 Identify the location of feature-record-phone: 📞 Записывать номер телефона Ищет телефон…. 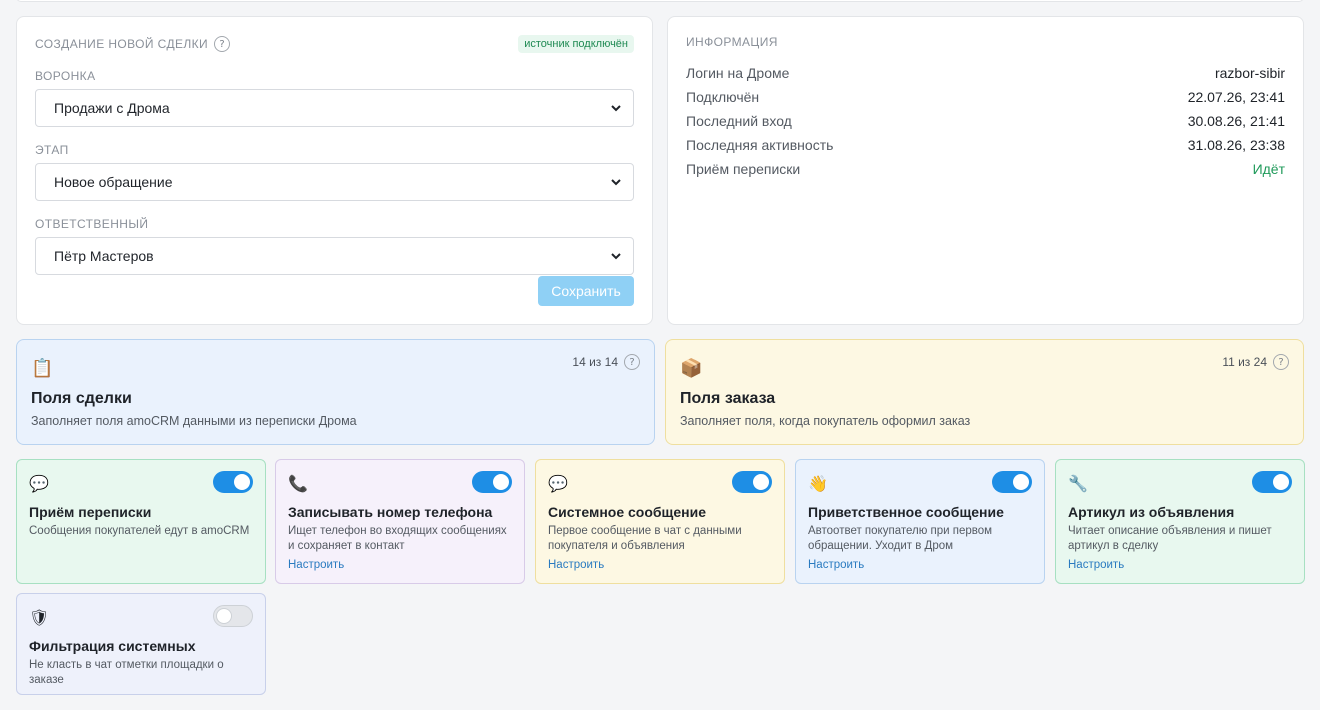
(400, 521).